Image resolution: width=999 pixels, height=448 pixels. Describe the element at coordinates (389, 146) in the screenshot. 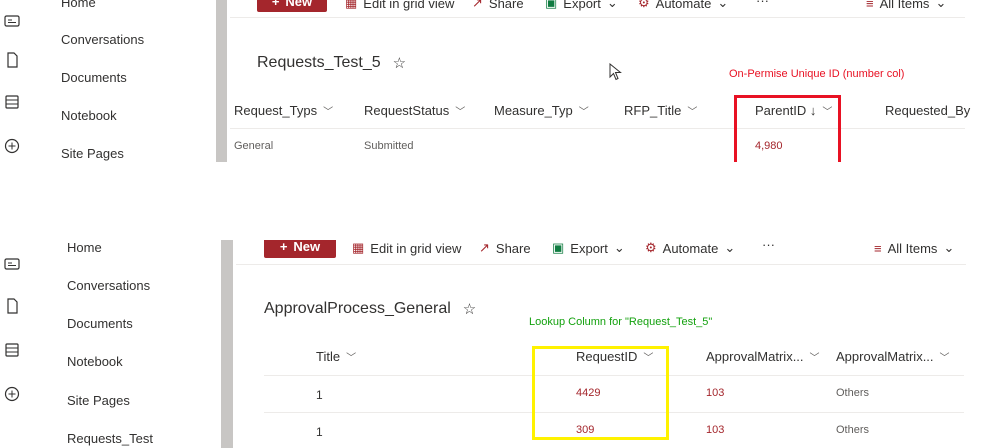

I see `cell-request-status: Submitted` at that location.